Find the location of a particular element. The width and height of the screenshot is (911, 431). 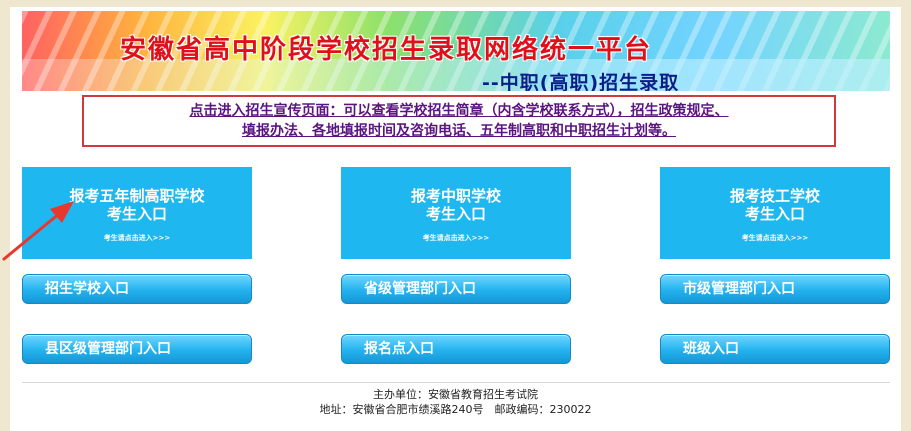

school-entry-button: 招生学校入口 is located at coordinates (137, 289).